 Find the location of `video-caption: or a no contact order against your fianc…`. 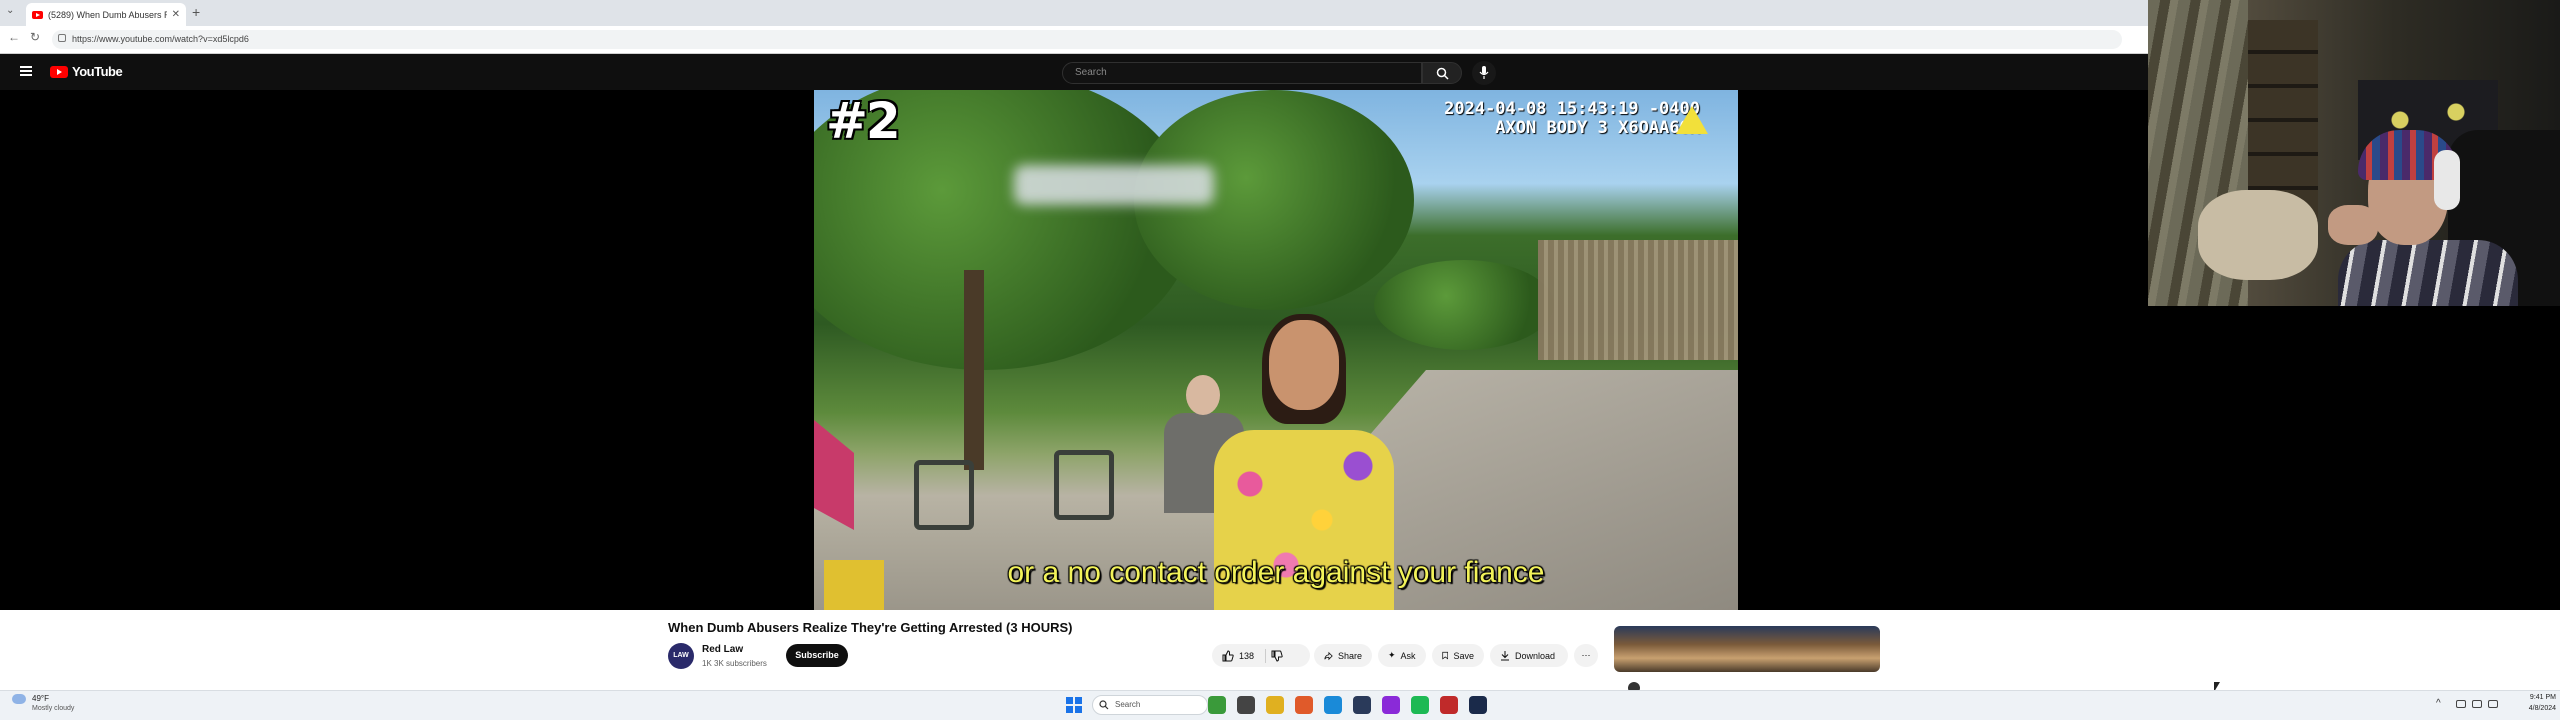

video-caption: or a no contact order against your fianc… is located at coordinates (1276, 572).